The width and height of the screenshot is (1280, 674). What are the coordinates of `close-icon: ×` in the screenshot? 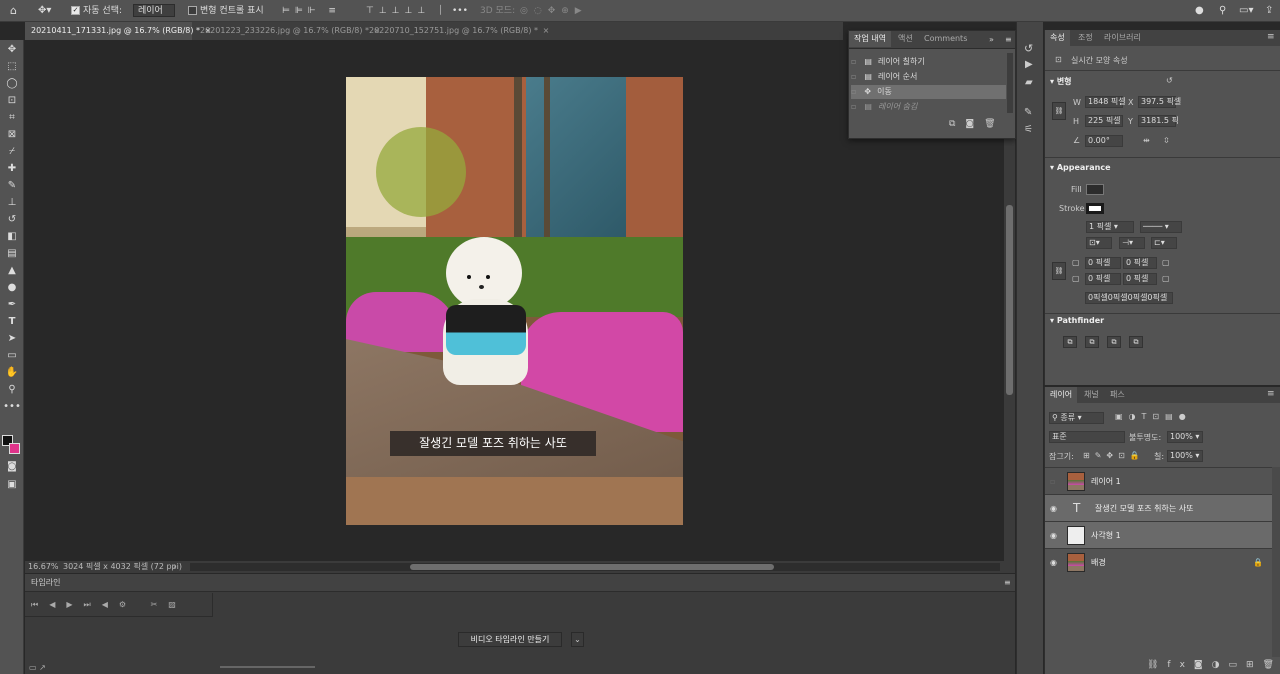 It's located at (546, 30).